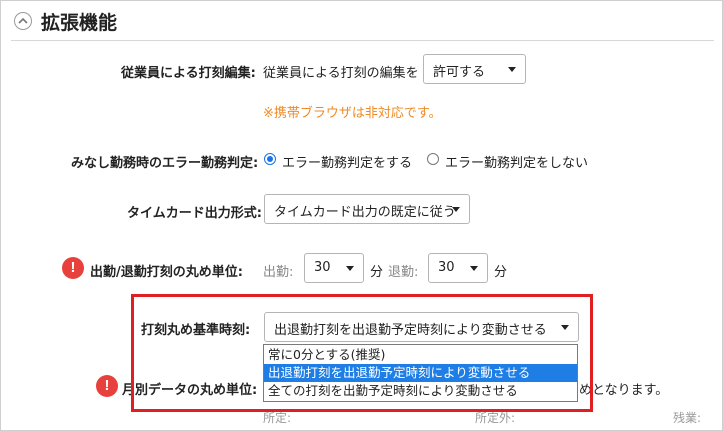 Image resolution: width=723 pixels, height=431 pixels. What do you see at coordinates (362, 40) in the screenshot?
I see `section-divider` at bounding box center [362, 40].